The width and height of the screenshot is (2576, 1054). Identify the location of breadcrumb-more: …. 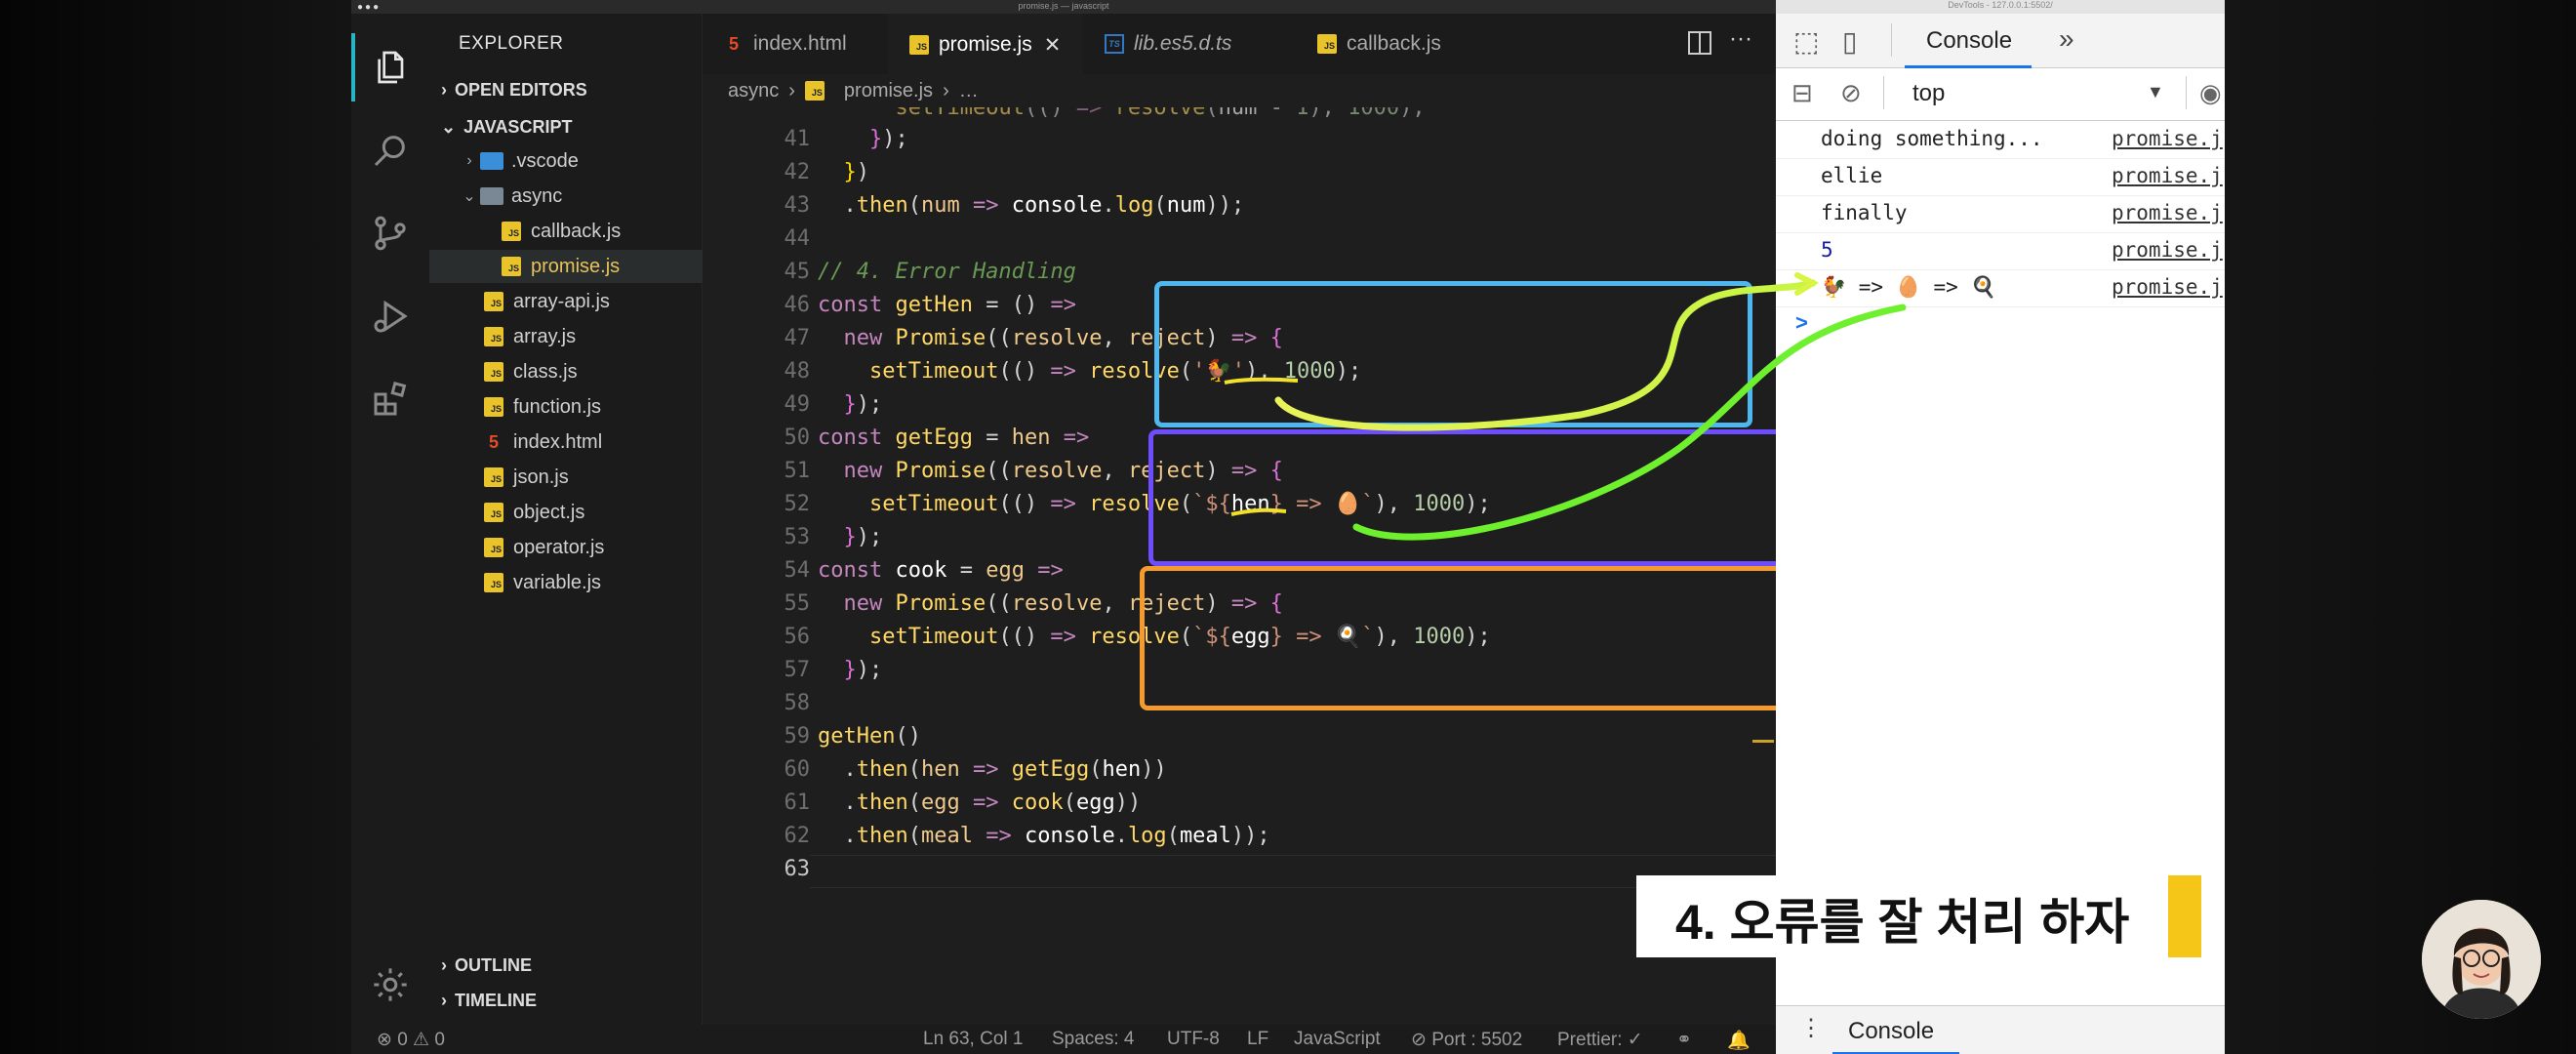
(969, 91).